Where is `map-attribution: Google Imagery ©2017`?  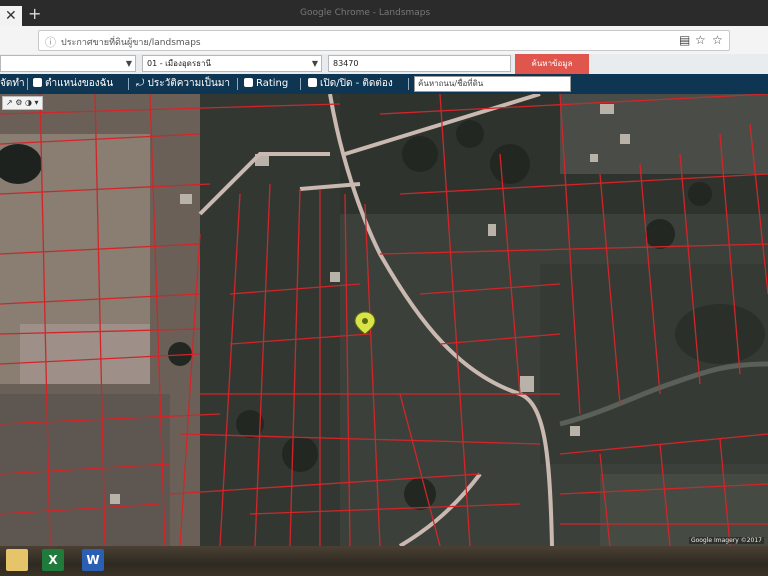 map-attribution: Google Imagery ©2017 is located at coordinates (726, 540).